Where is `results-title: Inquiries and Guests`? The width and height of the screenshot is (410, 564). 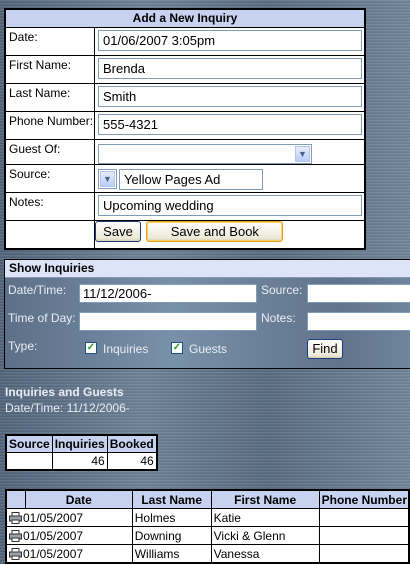
results-title: Inquiries and Guests is located at coordinates (64, 392).